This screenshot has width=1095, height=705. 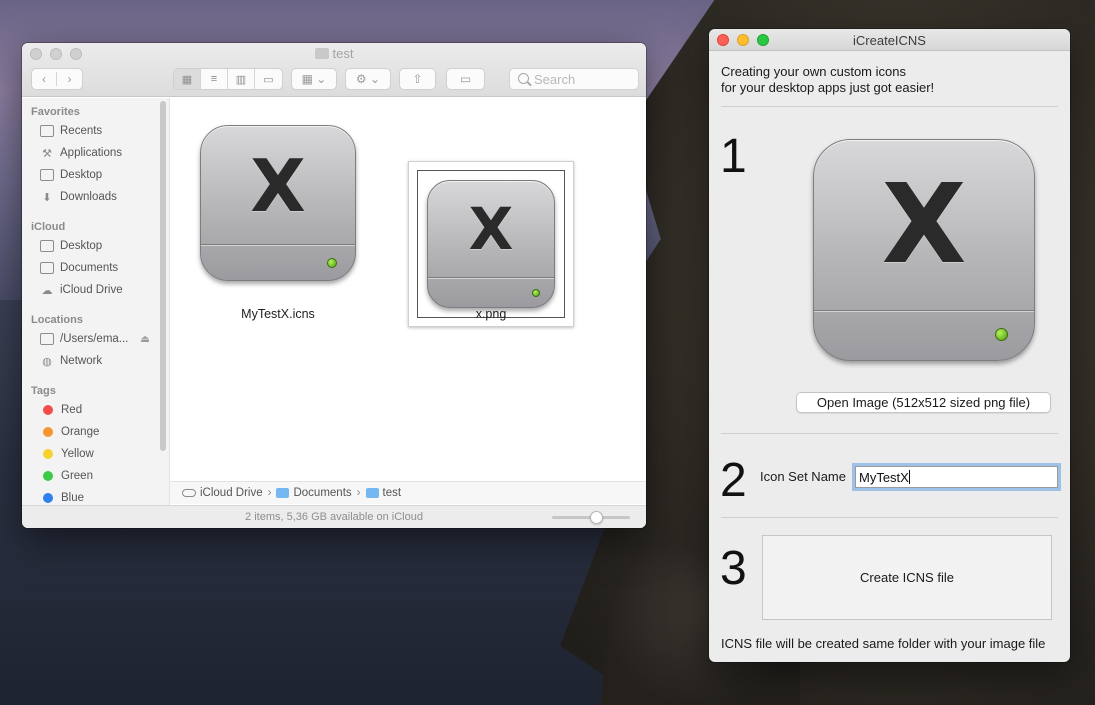 I want to click on sidebar-item-icloud-drive: ☁ iCloud Drive, so click(x=81, y=290).